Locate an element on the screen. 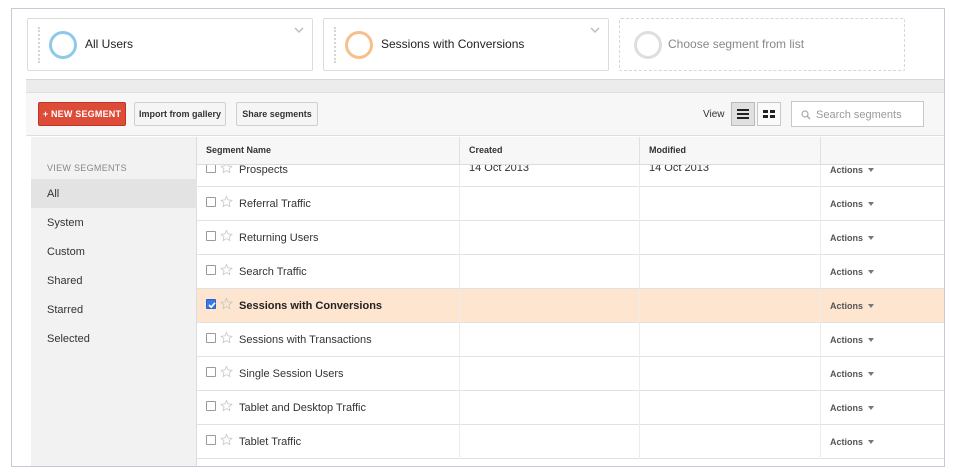 The height and width of the screenshot is (471, 953). search-segments-box is located at coordinates (857, 114).